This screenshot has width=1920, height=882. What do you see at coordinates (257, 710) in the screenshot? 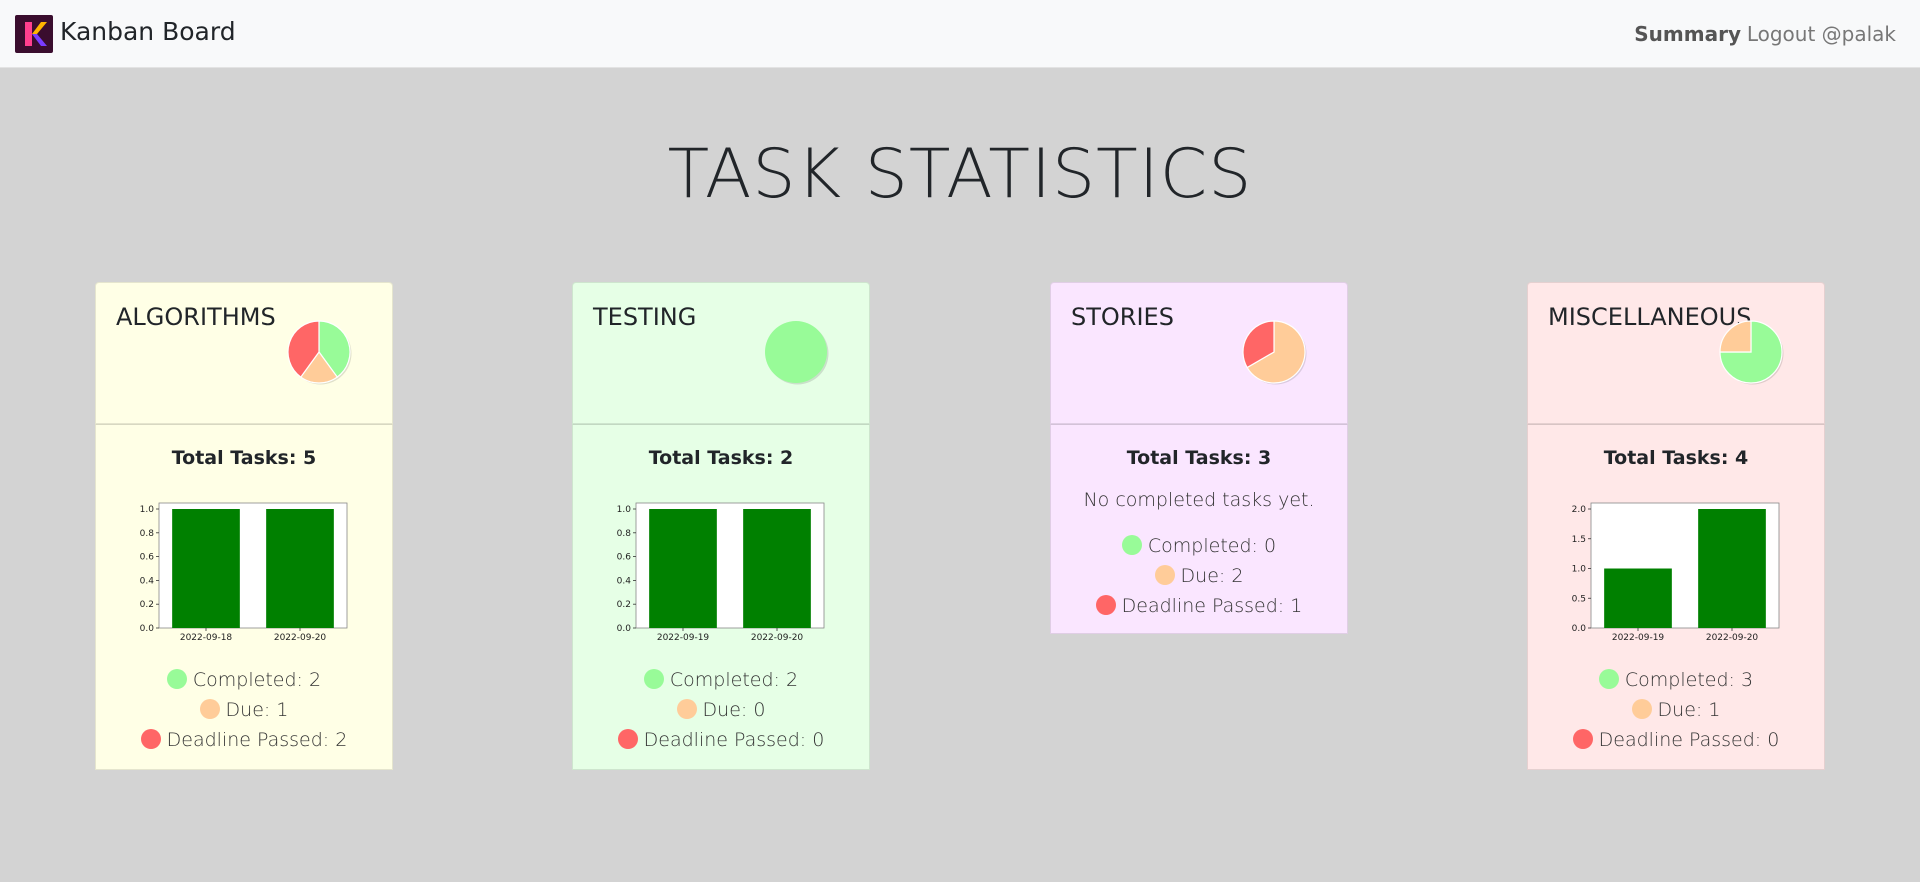
I see `due-count: Due: 1` at bounding box center [257, 710].